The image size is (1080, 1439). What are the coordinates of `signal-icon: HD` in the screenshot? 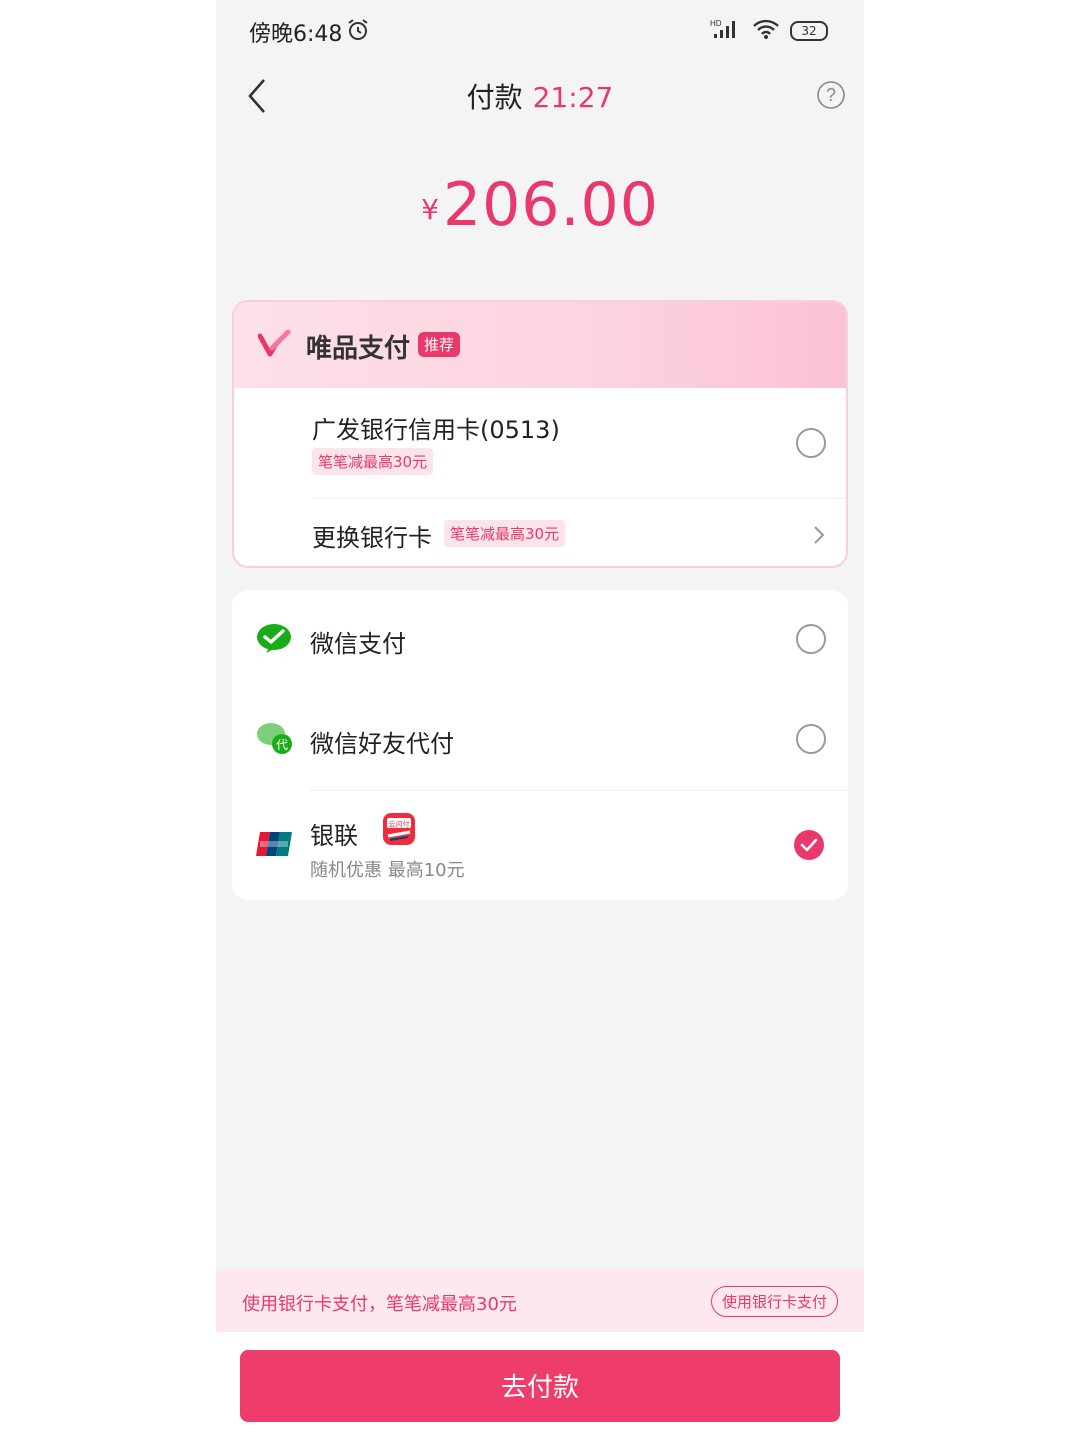 It's located at (726, 31).